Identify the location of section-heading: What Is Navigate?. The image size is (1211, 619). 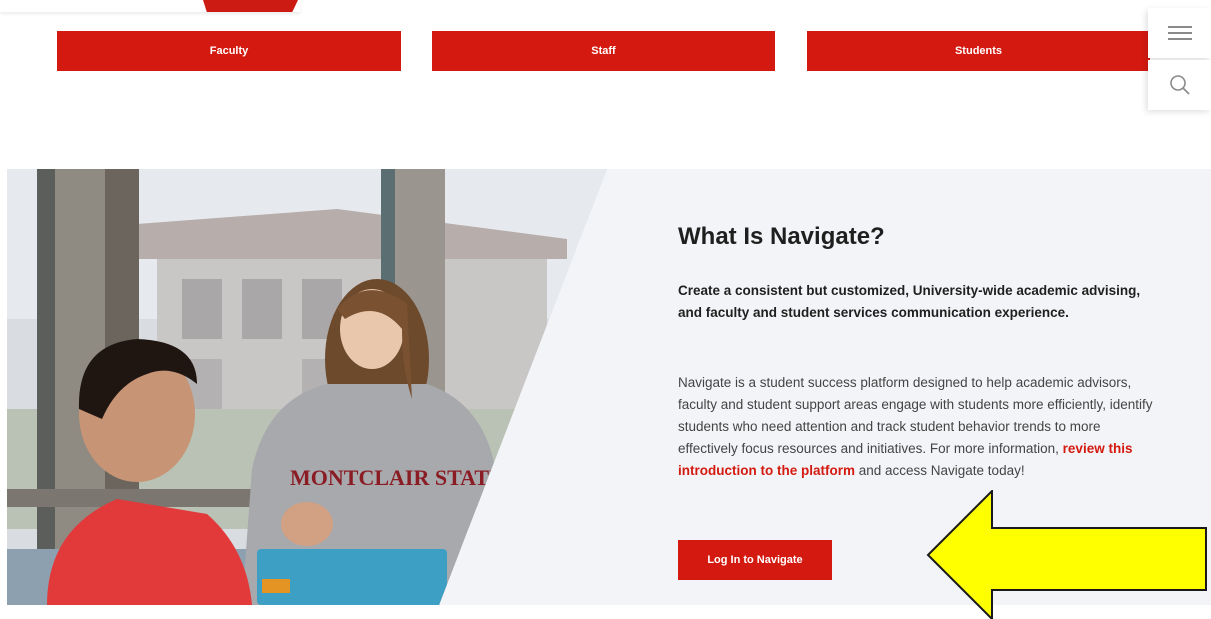
(781, 236).